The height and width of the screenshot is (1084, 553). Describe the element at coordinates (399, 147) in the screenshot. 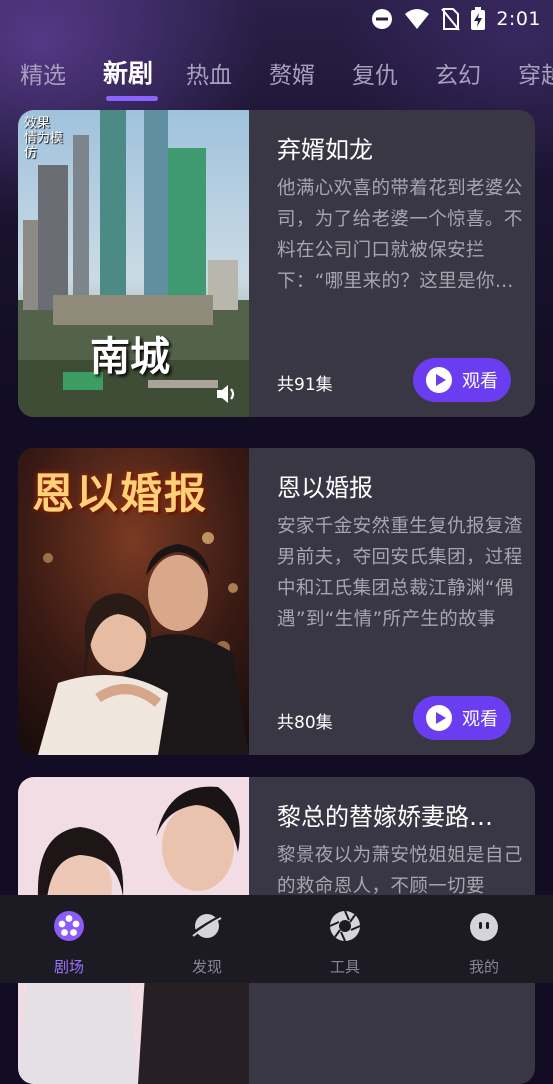

I see `drama-title: 弃婿如龙` at that location.